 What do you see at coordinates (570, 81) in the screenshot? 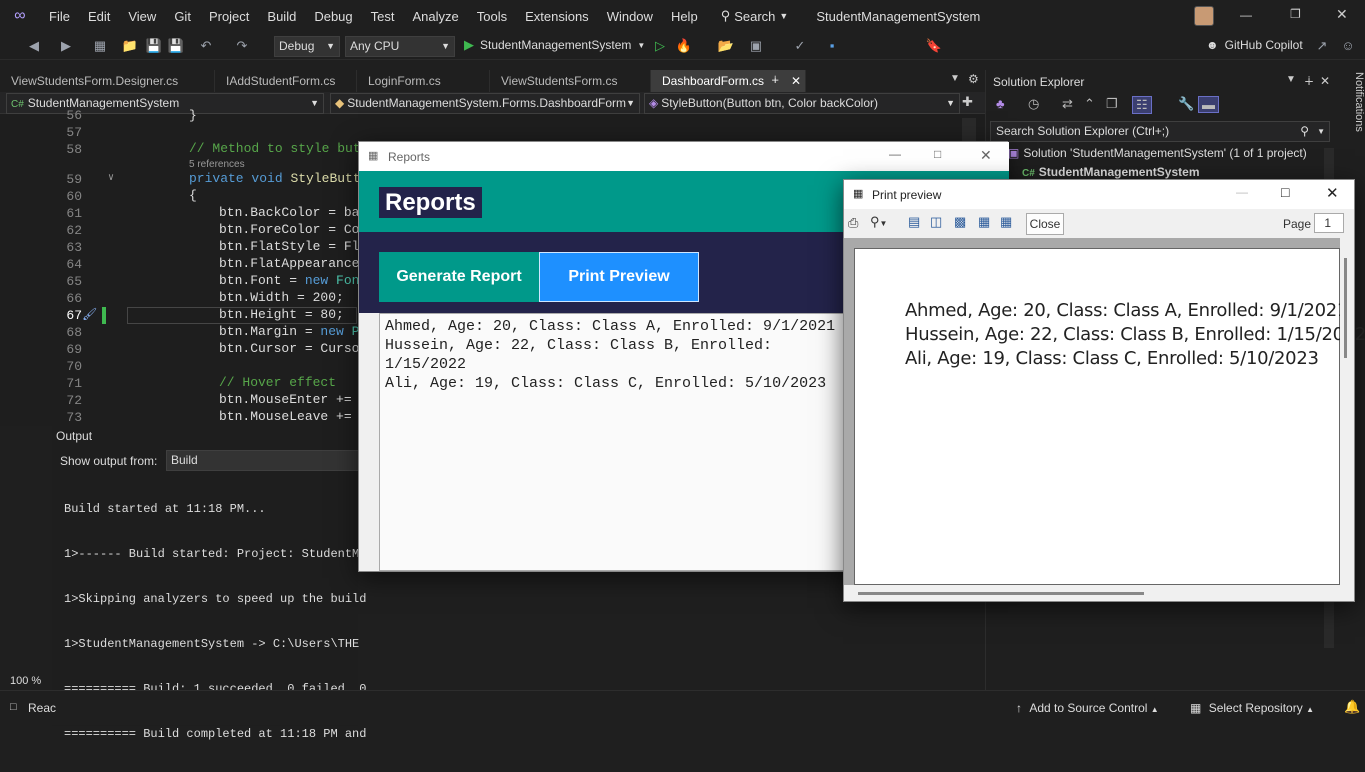
I see `tab-viewstudentsform: ViewStudentsForm.cs` at bounding box center [570, 81].